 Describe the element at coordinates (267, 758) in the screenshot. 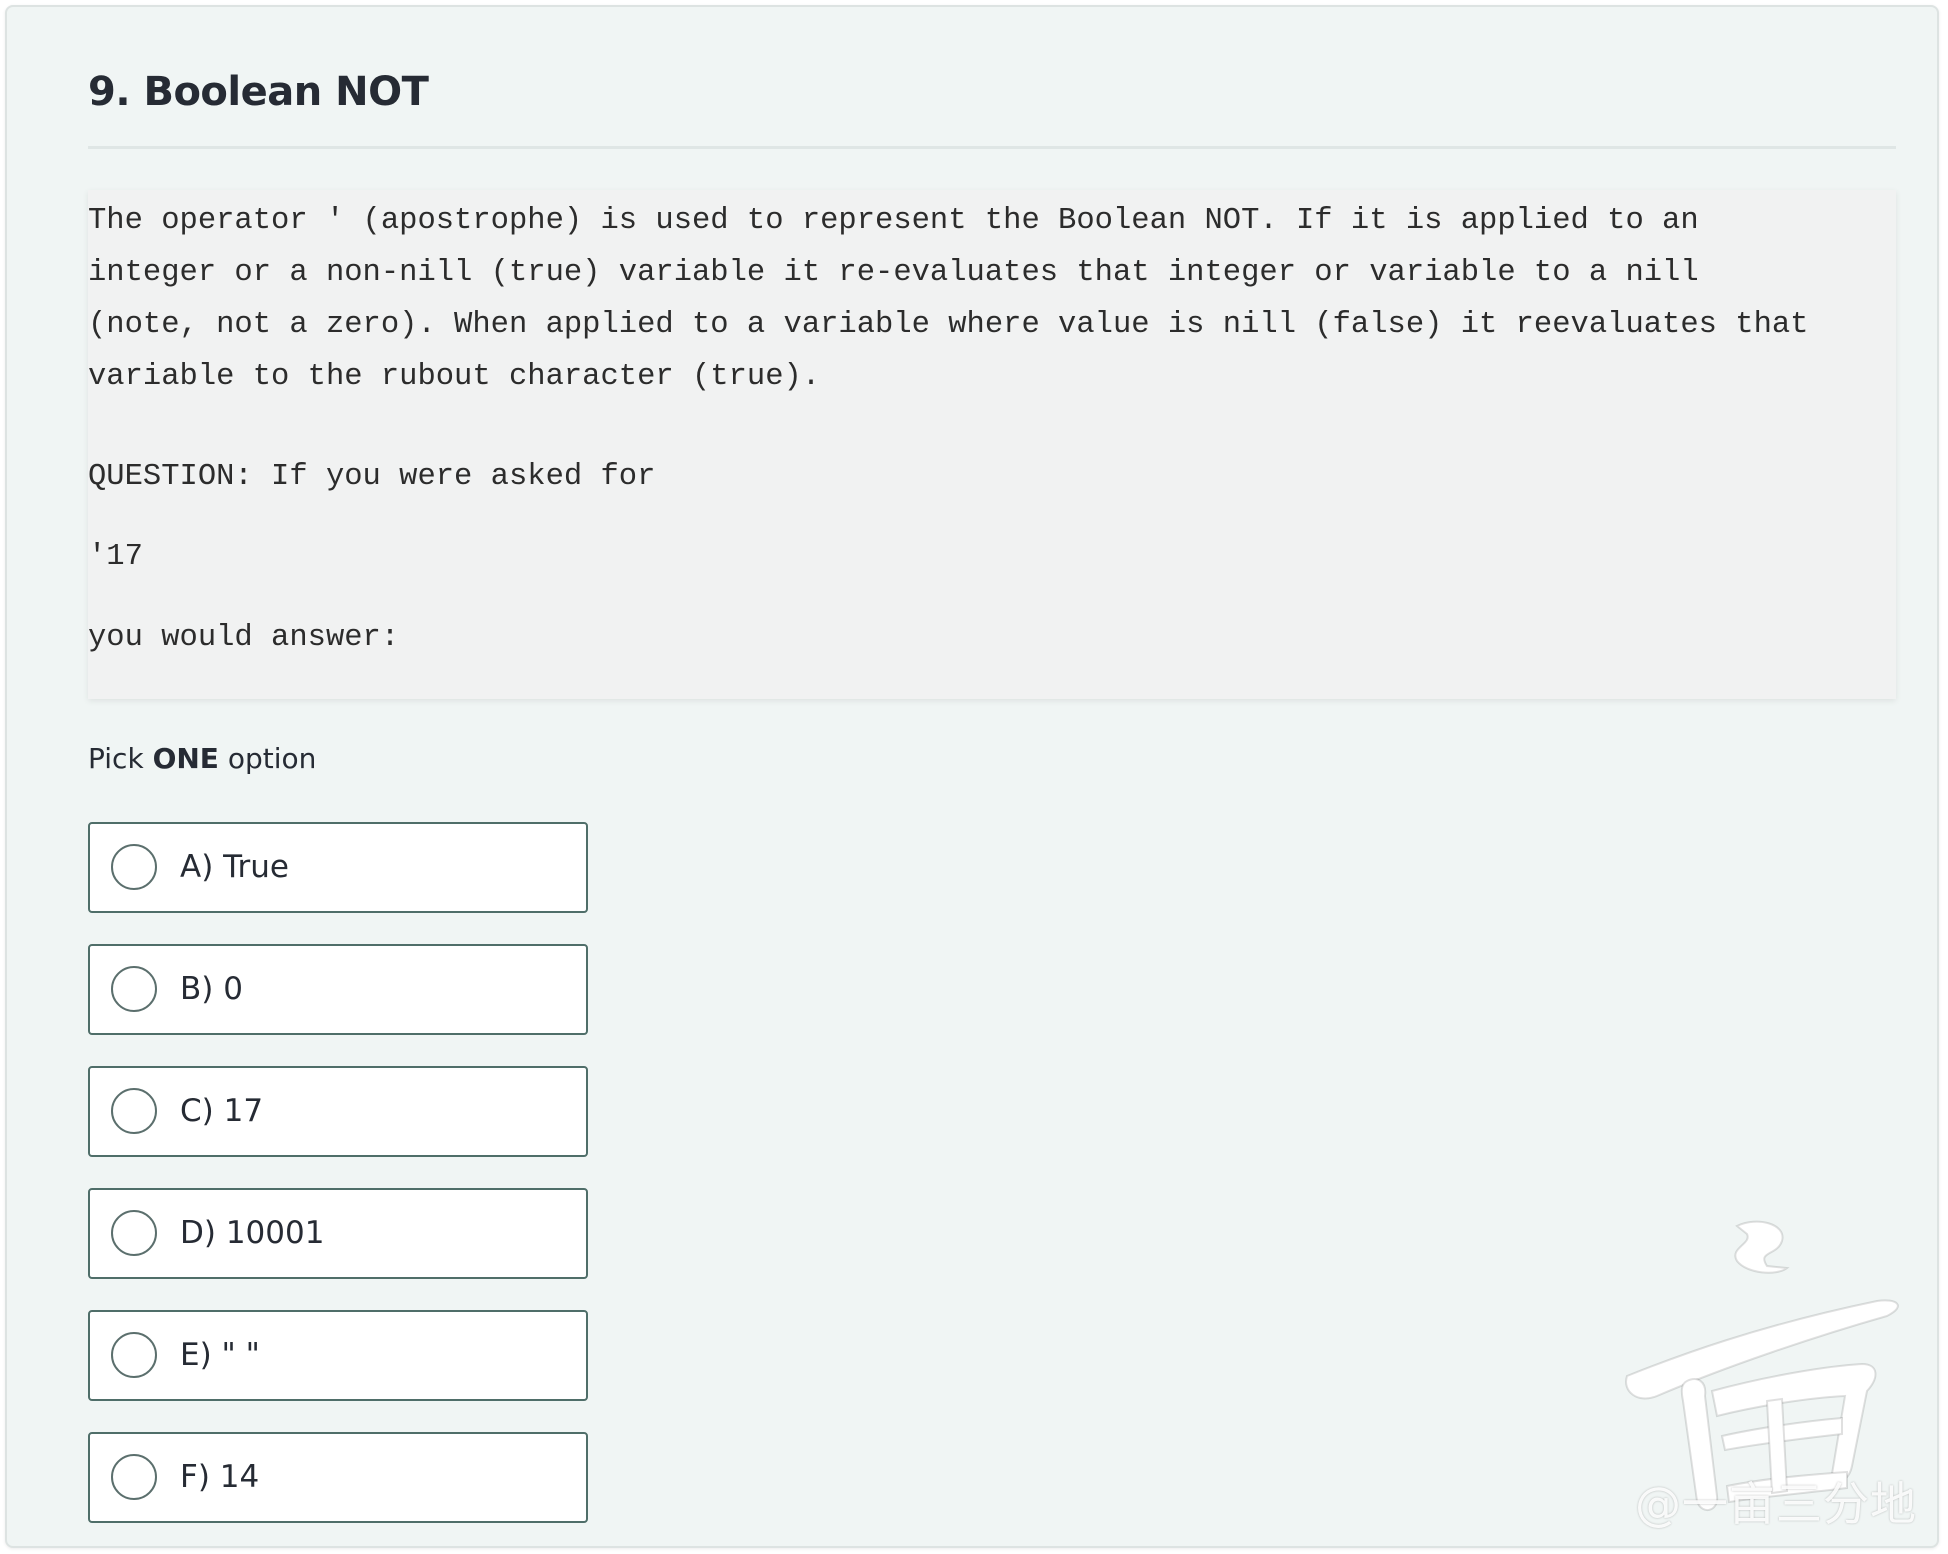

I see `pick-suffix: option` at that location.